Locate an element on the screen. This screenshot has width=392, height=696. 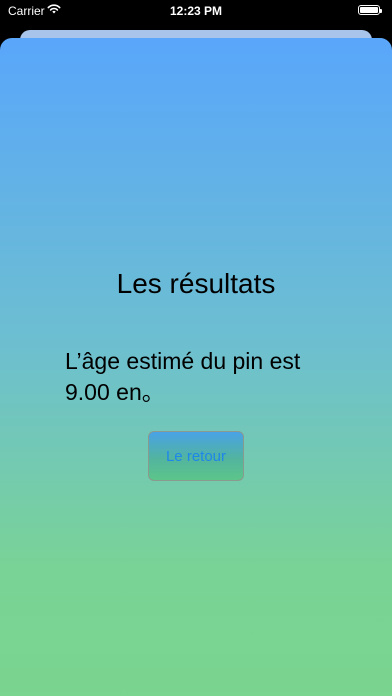
results-title: Les résultats is located at coordinates (196, 283).